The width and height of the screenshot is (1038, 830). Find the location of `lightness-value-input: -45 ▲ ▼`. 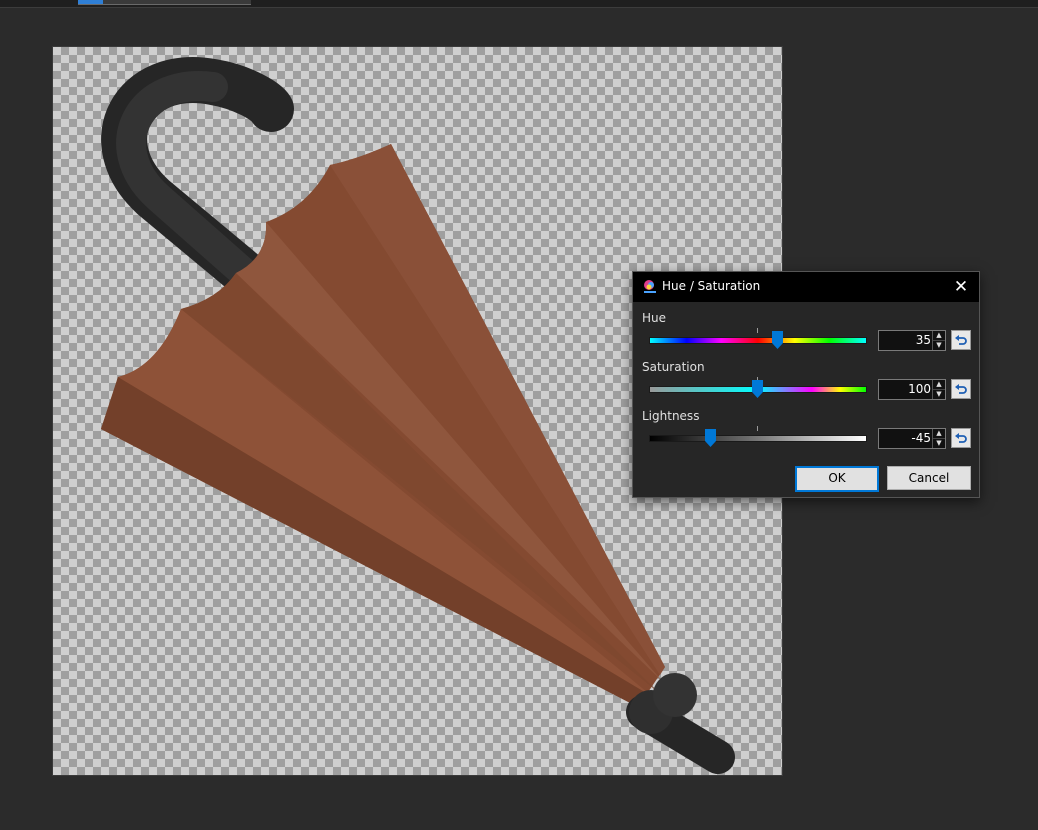

lightness-value-input: -45 ▲ ▼ is located at coordinates (912, 438).